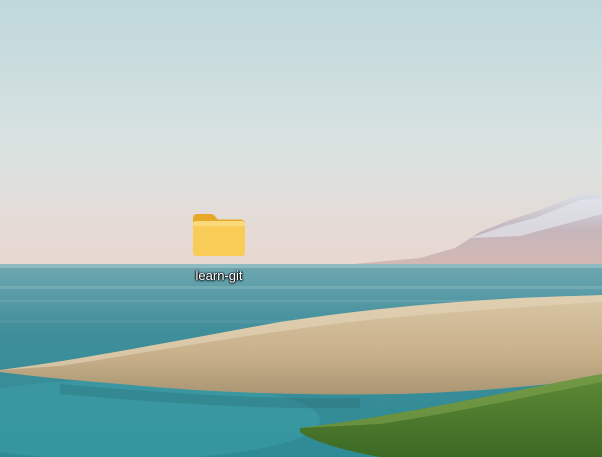 This screenshot has height=457, width=602. What do you see at coordinates (219, 275) in the screenshot?
I see `folder-label: learn-git` at bounding box center [219, 275].